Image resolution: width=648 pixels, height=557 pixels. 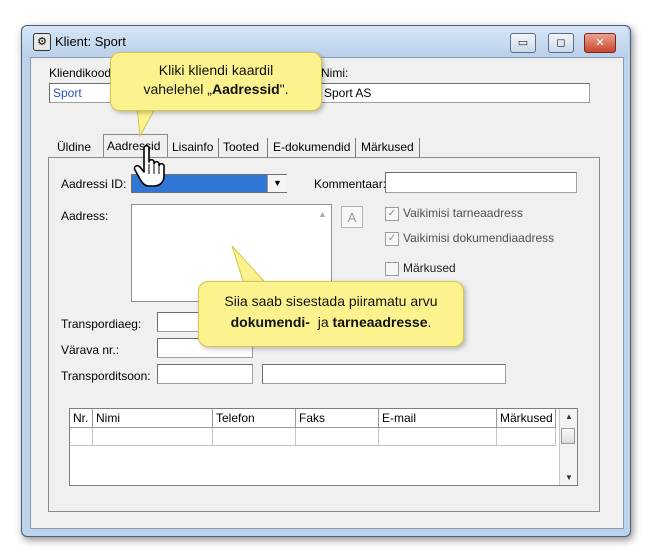 I want to click on transport-zone-name-input, so click(x=384, y=374).